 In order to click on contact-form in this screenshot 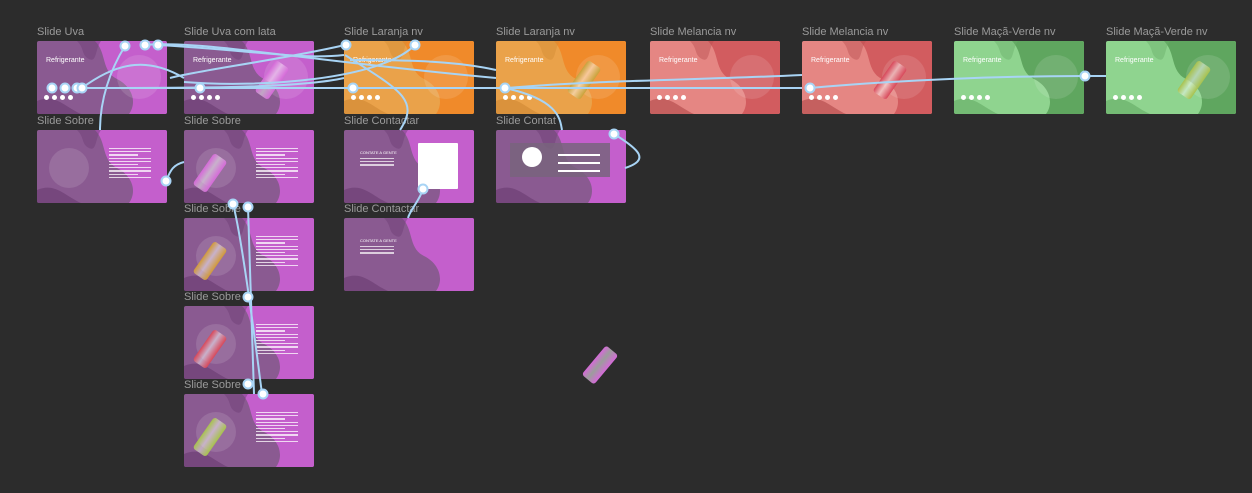, I will do `click(438, 166)`.